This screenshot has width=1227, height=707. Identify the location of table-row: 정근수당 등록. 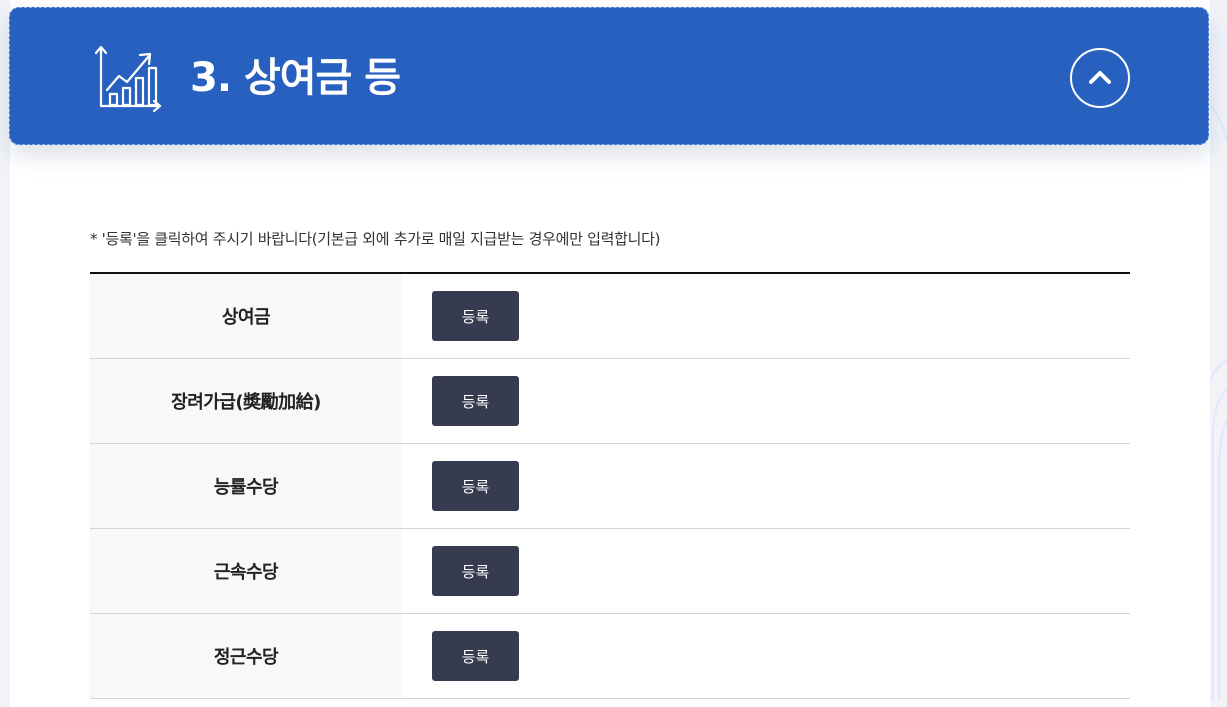
(610, 656).